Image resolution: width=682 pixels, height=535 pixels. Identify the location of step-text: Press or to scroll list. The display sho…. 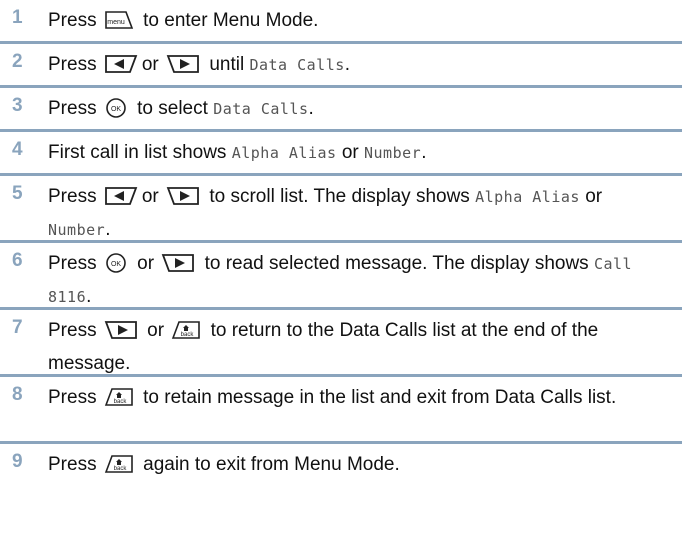
(358, 213).